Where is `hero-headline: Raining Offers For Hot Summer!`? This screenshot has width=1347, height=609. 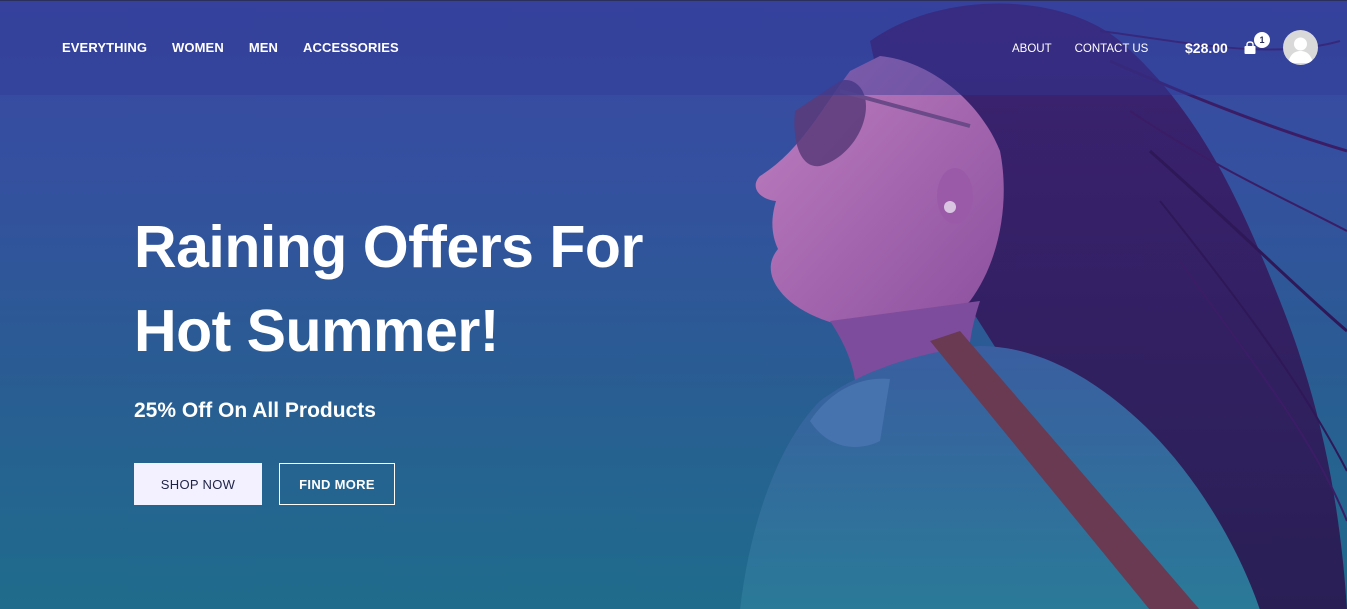 hero-headline: Raining Offers For Hot Summer! is located at coordinates (414, 289).